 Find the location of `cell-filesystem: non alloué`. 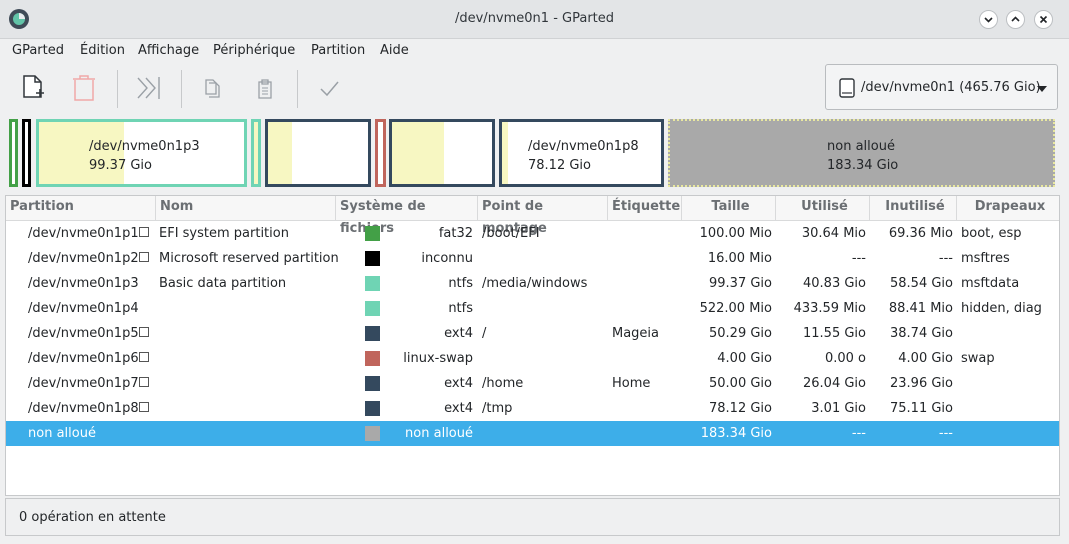

cell-filesystem: non alloué is located at coordinates (439, 433).